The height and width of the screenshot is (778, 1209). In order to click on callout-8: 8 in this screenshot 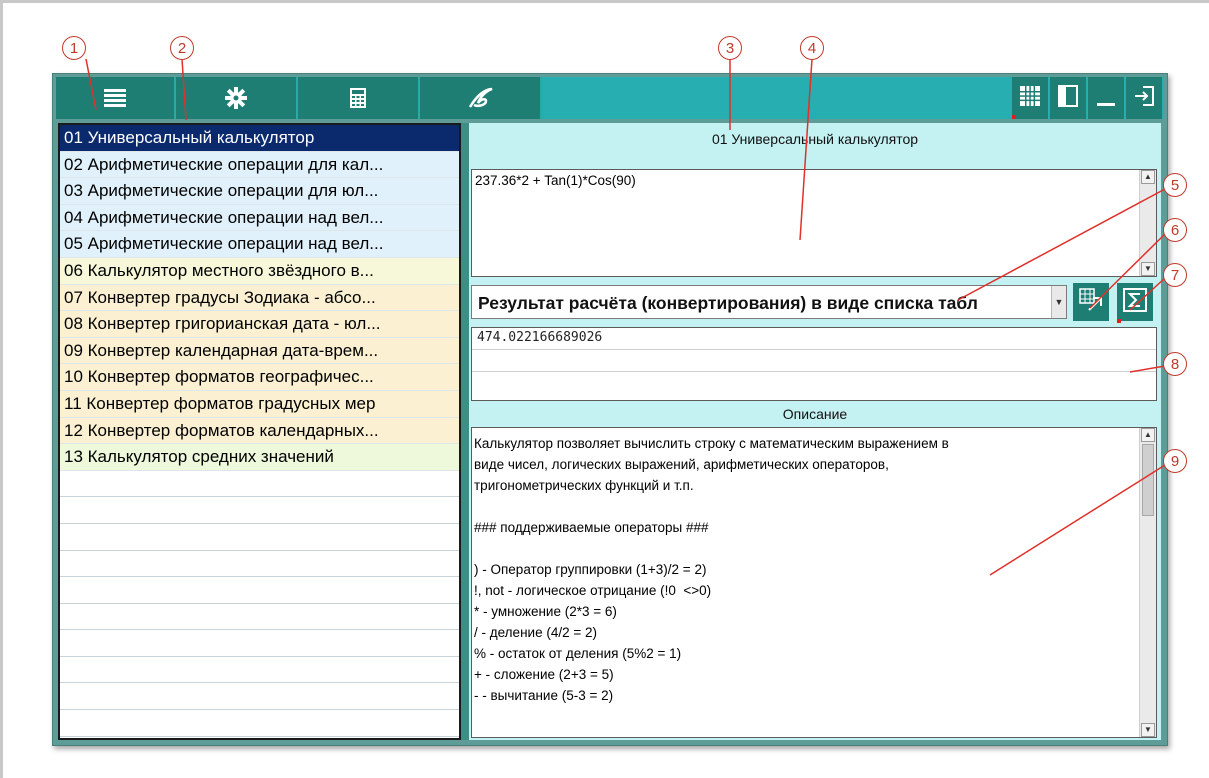, I will do `click(1175, 364)`.